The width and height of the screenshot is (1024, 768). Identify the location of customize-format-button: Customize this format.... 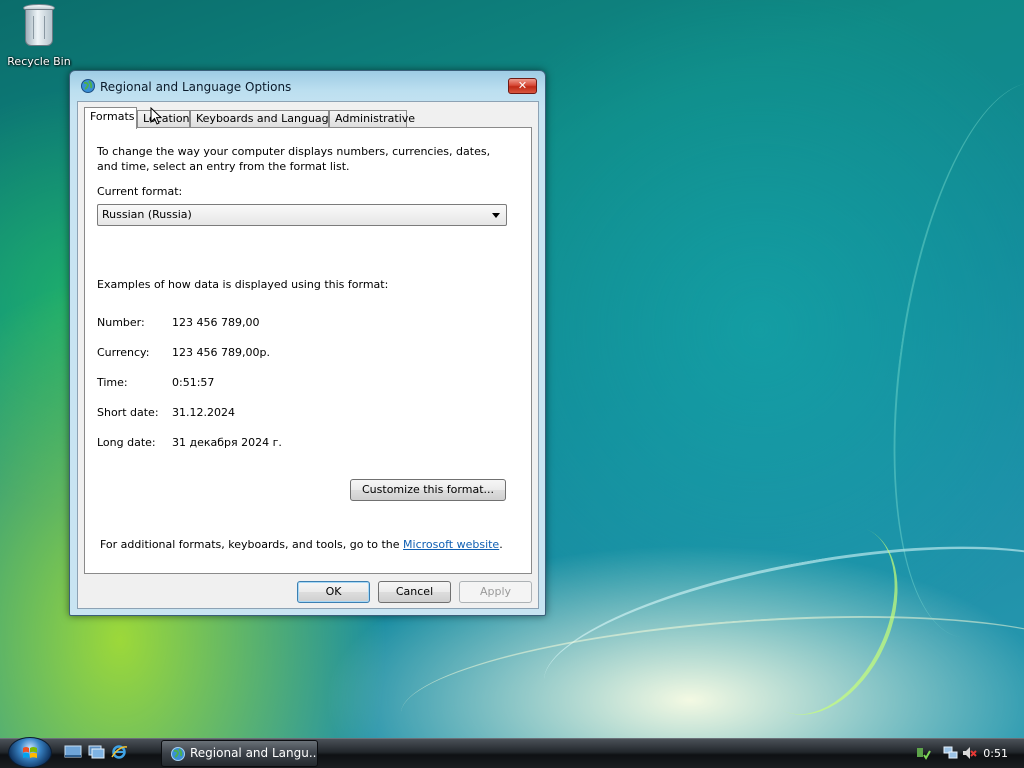
(428, 490).